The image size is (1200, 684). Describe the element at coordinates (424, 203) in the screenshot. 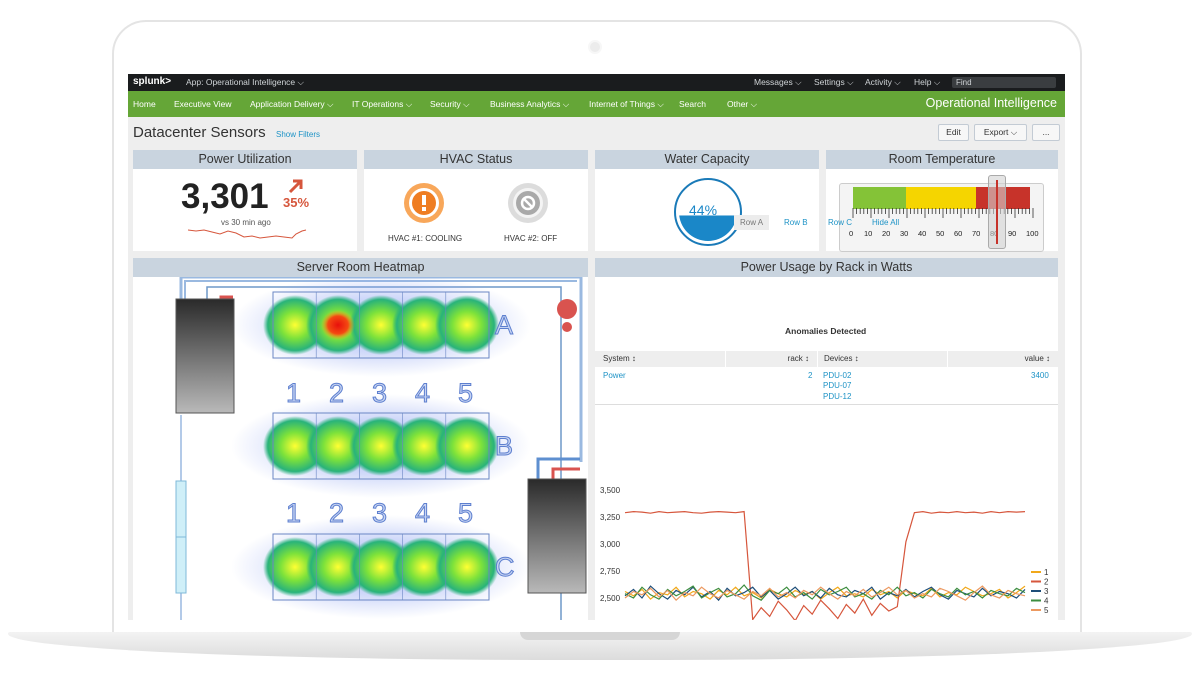

I see `hvac-fan-warning-icon` at that location.